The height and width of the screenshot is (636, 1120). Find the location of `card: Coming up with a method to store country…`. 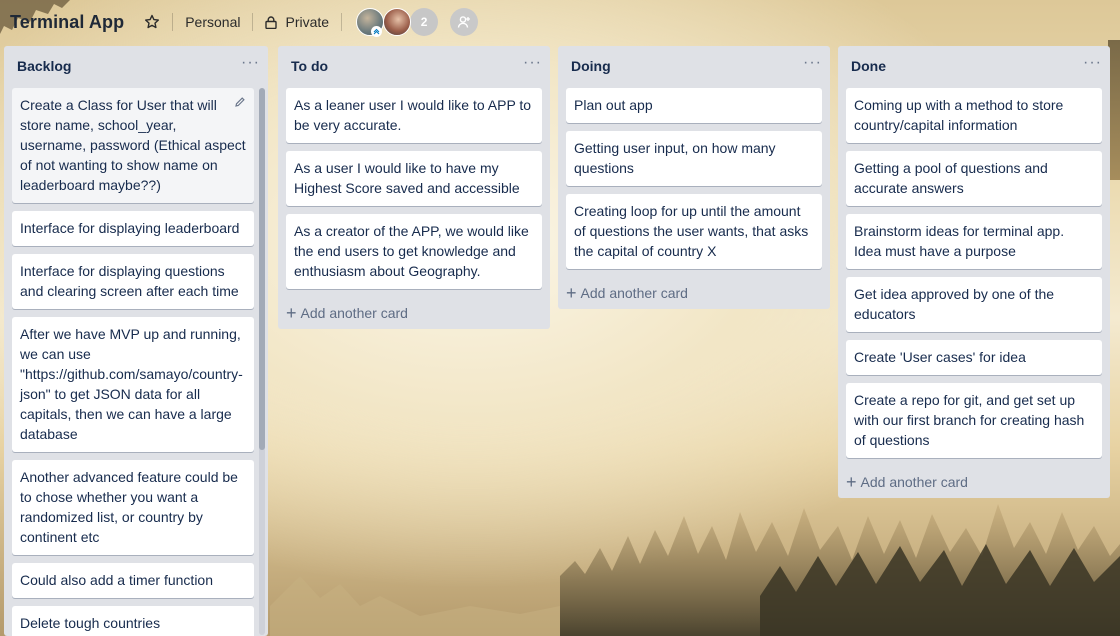

card: Coming up with a method to store country… is located at coordinates (974, 115).